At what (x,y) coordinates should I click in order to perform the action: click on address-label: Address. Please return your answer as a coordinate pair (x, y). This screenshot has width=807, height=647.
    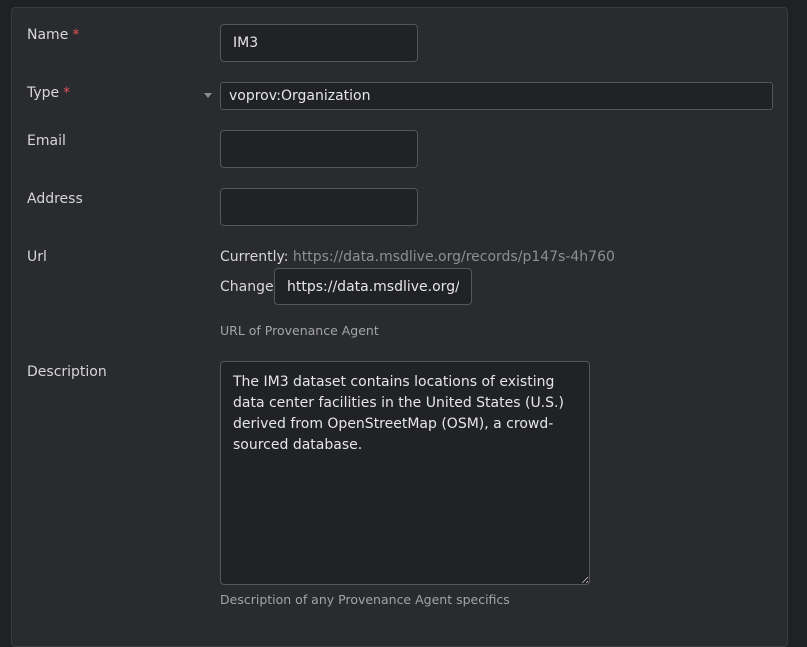
    Looking at the image, I should click on (55, 199).